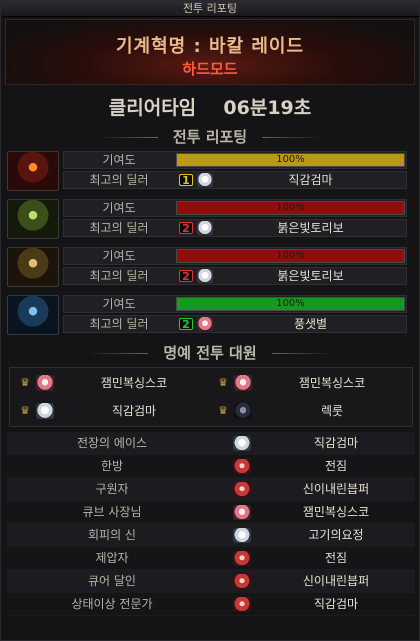 The height and width of the screenshot is (641, 420). Describe the element at coordinates (310, 324) in the screenshot. I see `dealer-name: 풍샛별` at that location.